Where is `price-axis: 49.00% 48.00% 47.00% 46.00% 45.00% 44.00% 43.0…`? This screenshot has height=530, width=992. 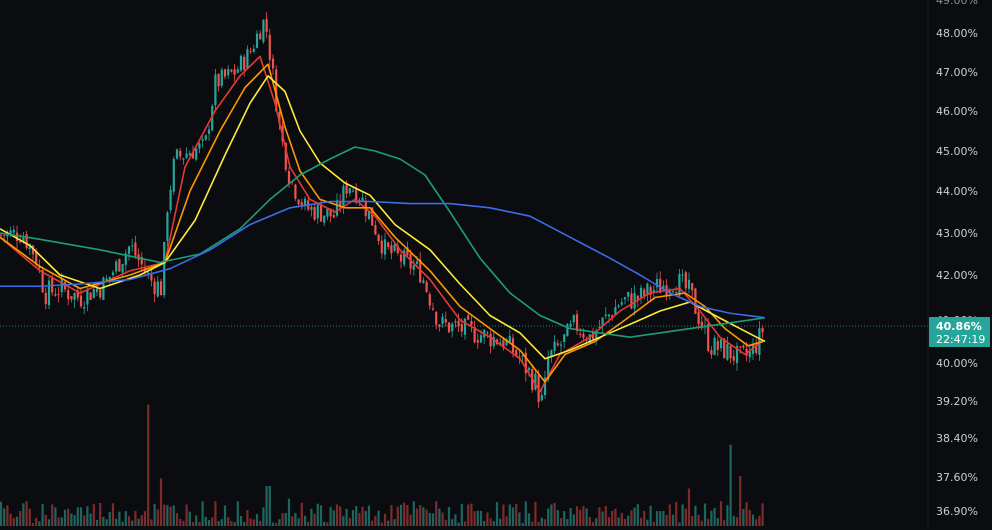 price-axis: 49.00% 48.00% 47.00% 46.00% 45.00% 44.00% 43.0… is located at coordinates (952, 263).